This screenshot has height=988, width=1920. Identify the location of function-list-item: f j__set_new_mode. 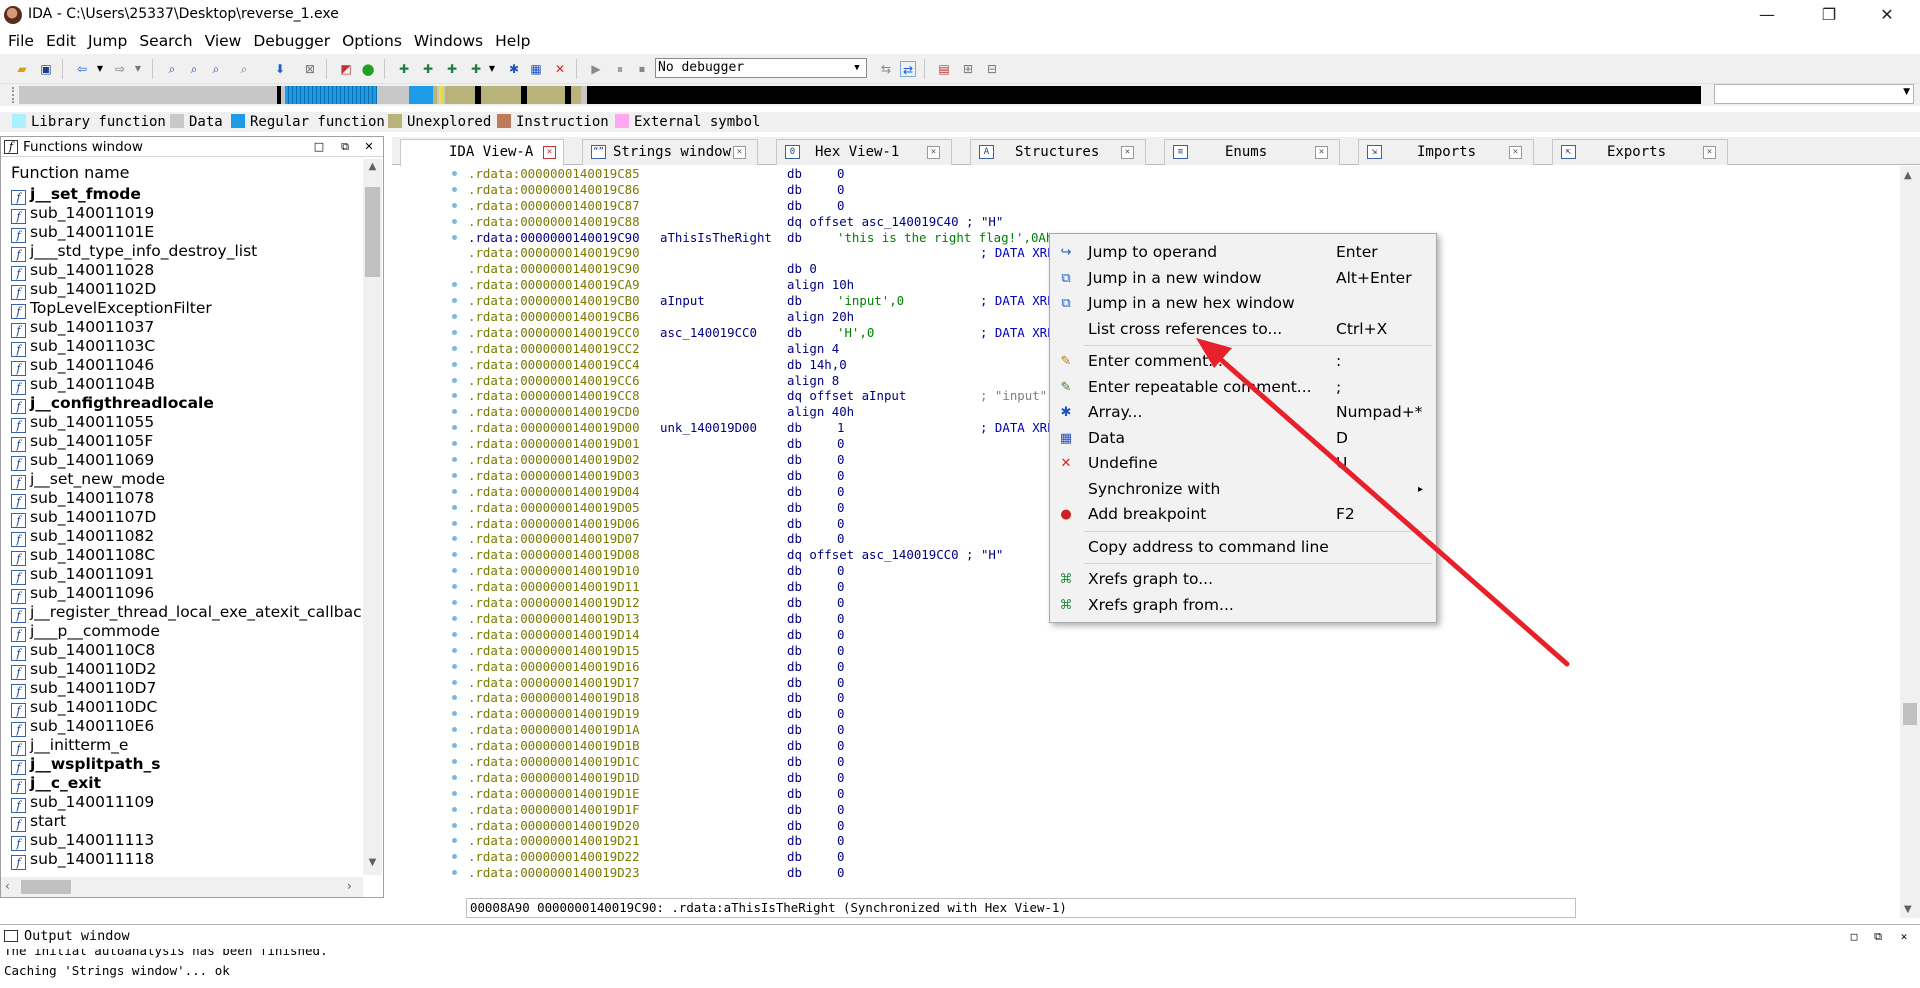
(187, 480).